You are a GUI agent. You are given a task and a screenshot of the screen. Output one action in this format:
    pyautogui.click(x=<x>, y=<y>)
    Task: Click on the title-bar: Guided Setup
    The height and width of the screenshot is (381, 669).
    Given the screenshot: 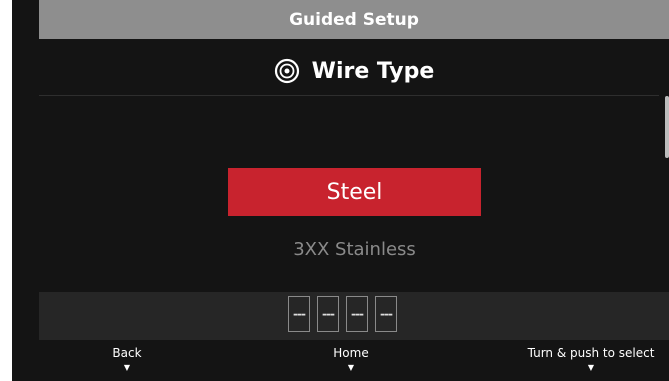 What is the action you would take?
    pyautogui.click(x=354, y=19)
    